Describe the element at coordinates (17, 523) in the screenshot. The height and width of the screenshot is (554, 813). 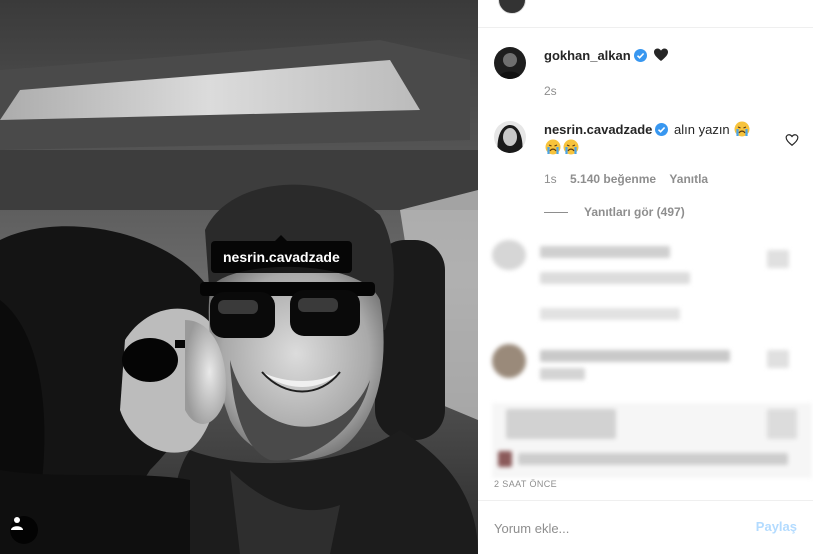
I see `person-icon` at that location.